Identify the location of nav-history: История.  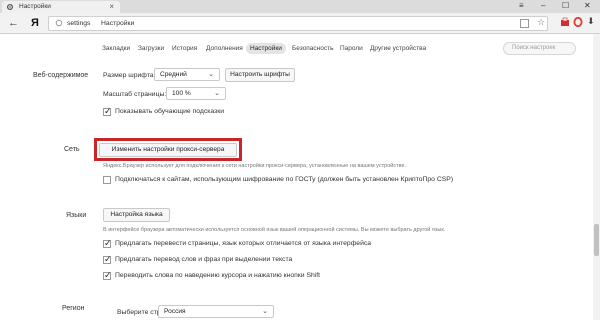
(184, 48).